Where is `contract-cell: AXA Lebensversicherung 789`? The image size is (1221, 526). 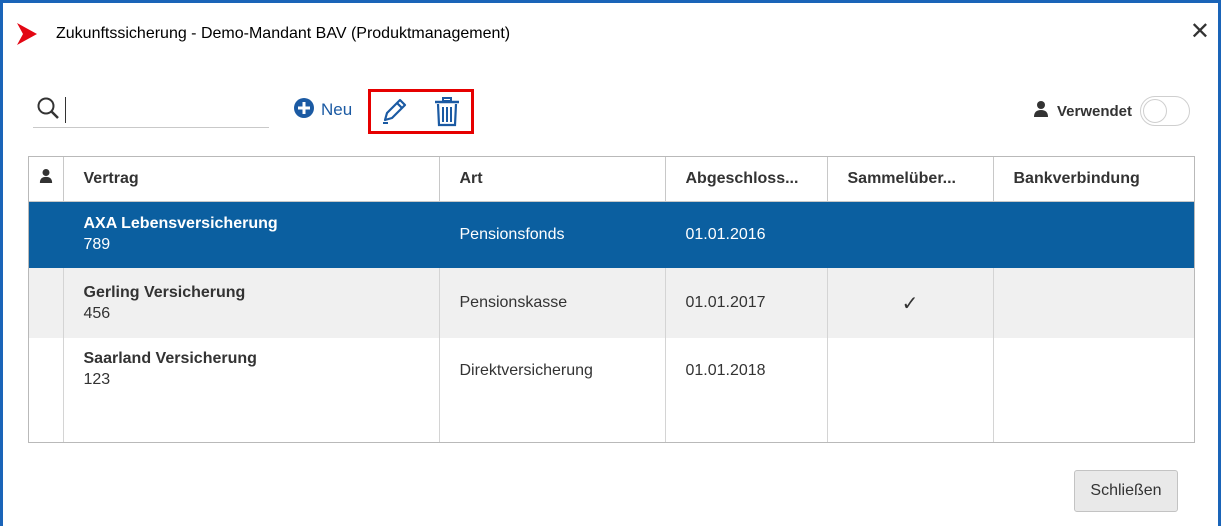 contract-cell: AXA Lebensversicherung 789 is located at coordinates (251, 234).